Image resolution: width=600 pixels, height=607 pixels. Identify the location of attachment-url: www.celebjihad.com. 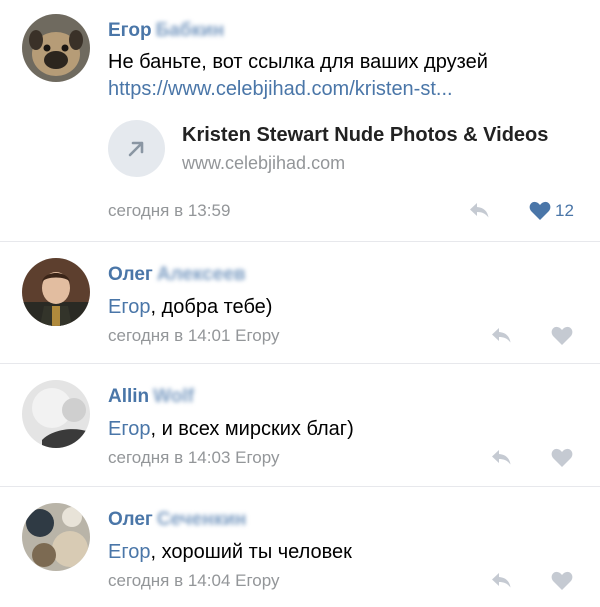
(264, 163).